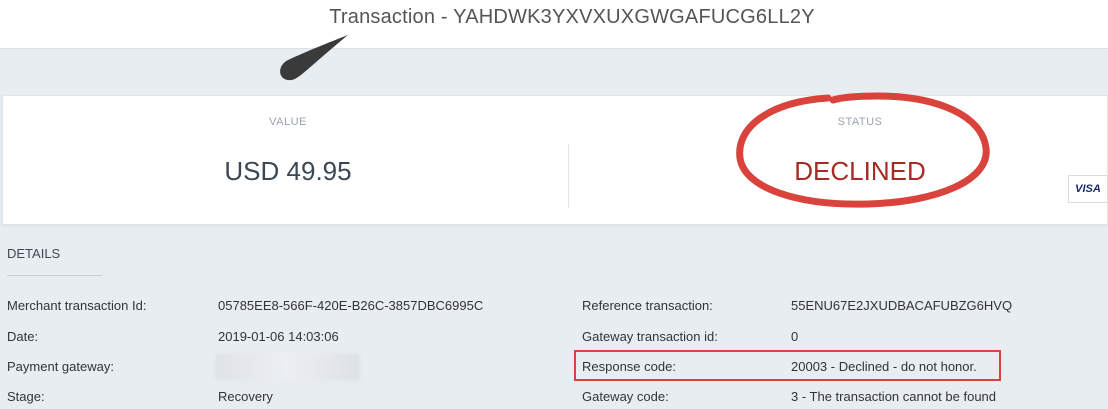 The width and height of the screenshot is (1108, 409). I want to click on merchant-transaction-id-label: Merchant transaction Id:, so click(77, 305).